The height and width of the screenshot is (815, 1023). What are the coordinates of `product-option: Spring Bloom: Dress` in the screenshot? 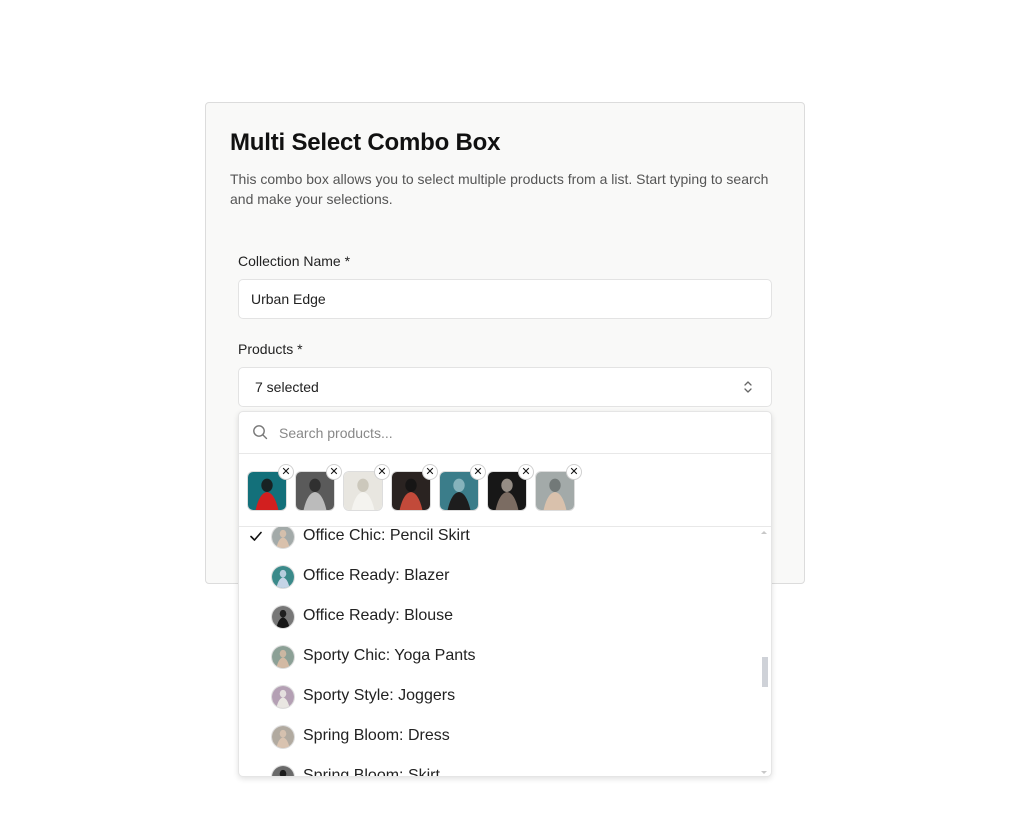 It's located at (499, 738).